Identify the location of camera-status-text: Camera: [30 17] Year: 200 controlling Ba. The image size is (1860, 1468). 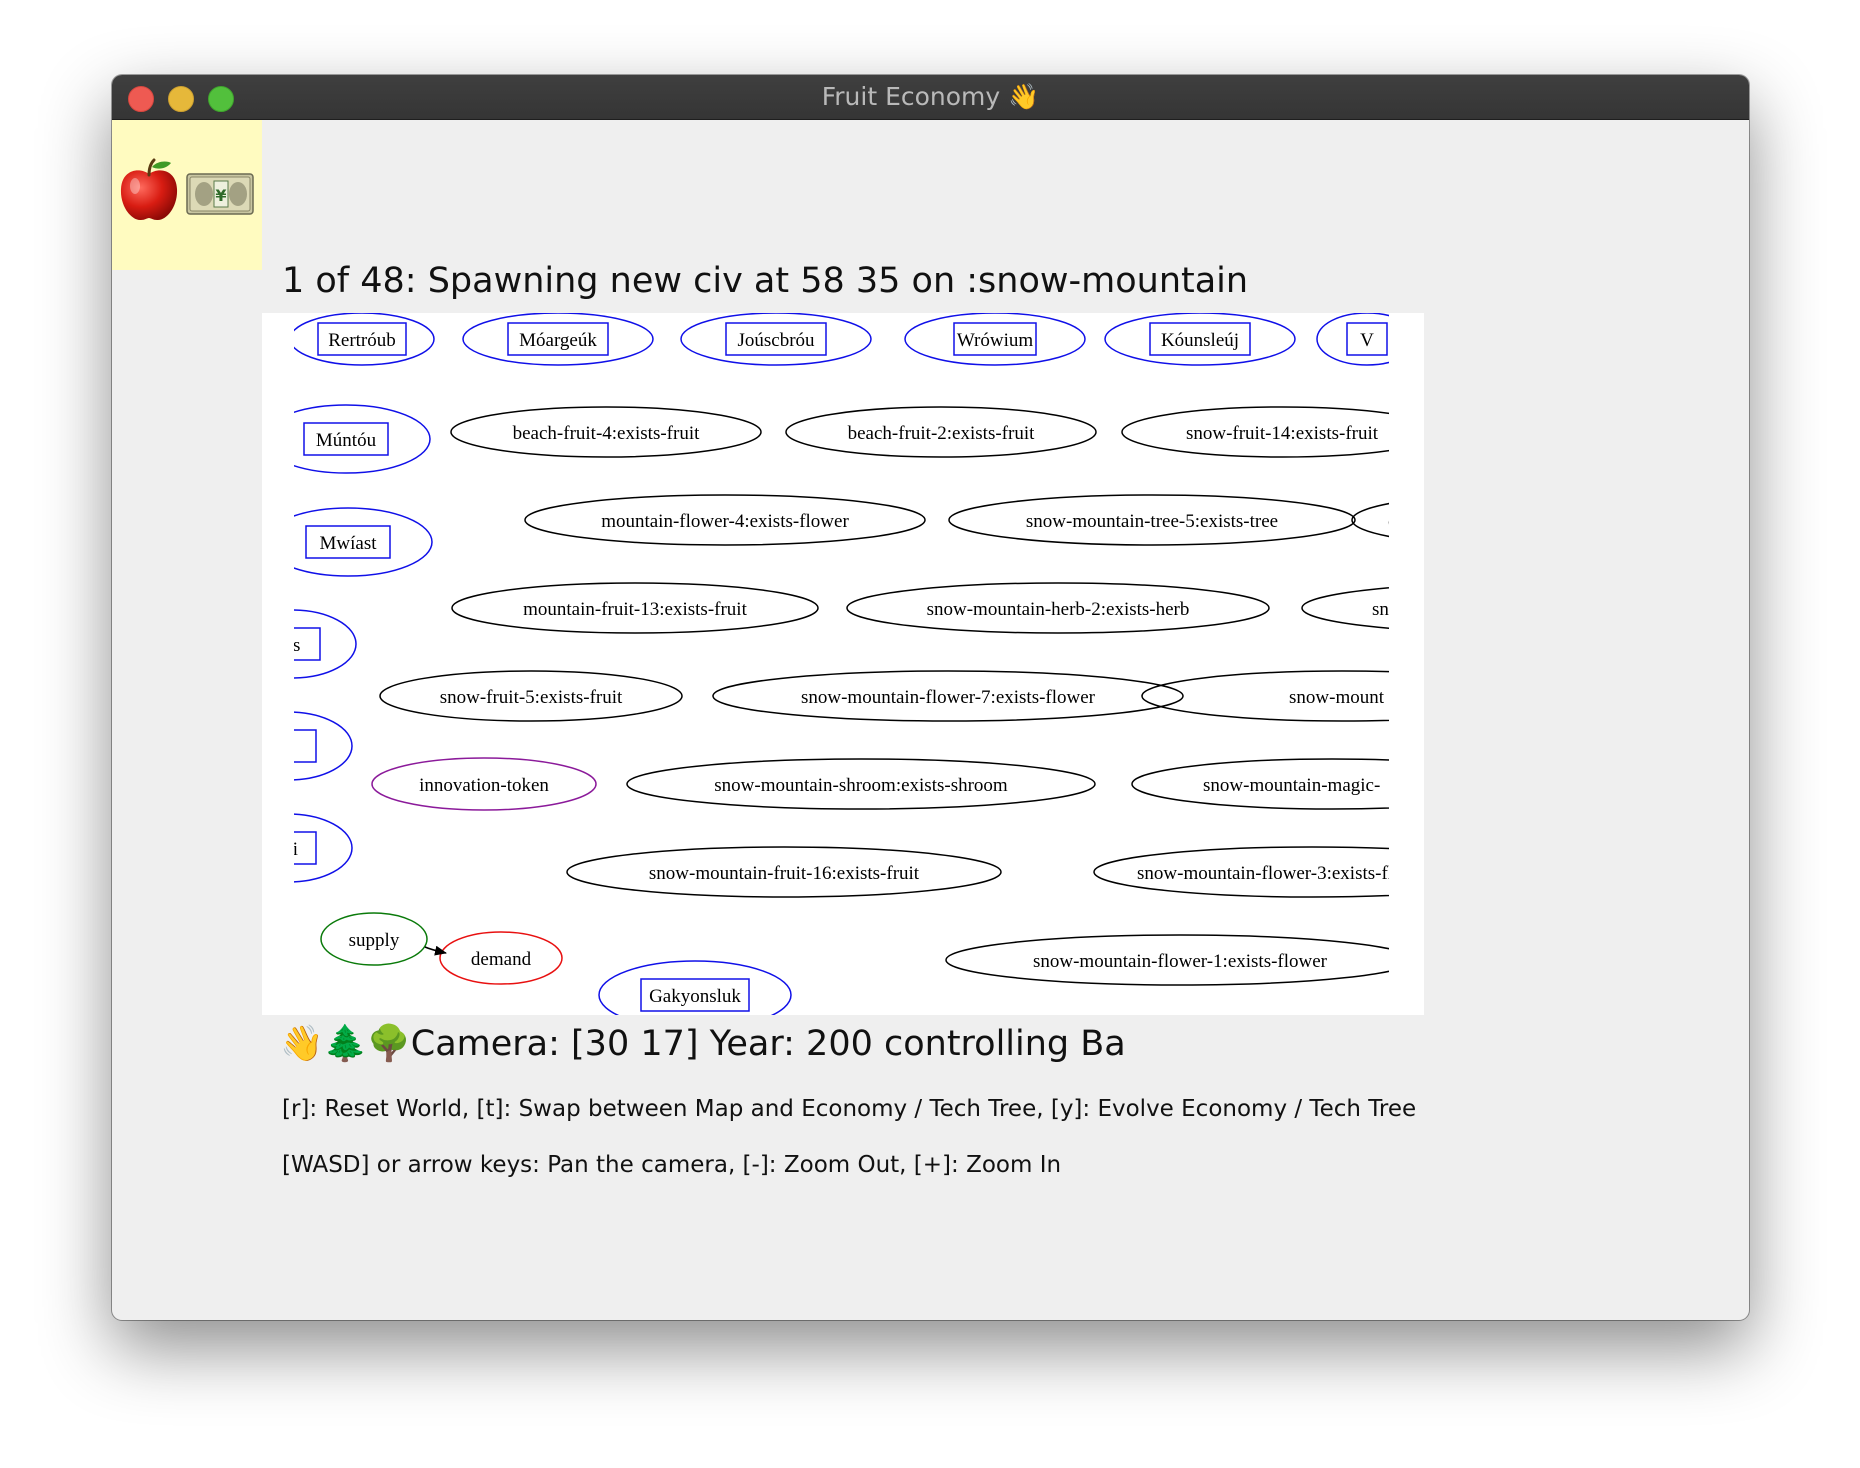
(768, 1044).